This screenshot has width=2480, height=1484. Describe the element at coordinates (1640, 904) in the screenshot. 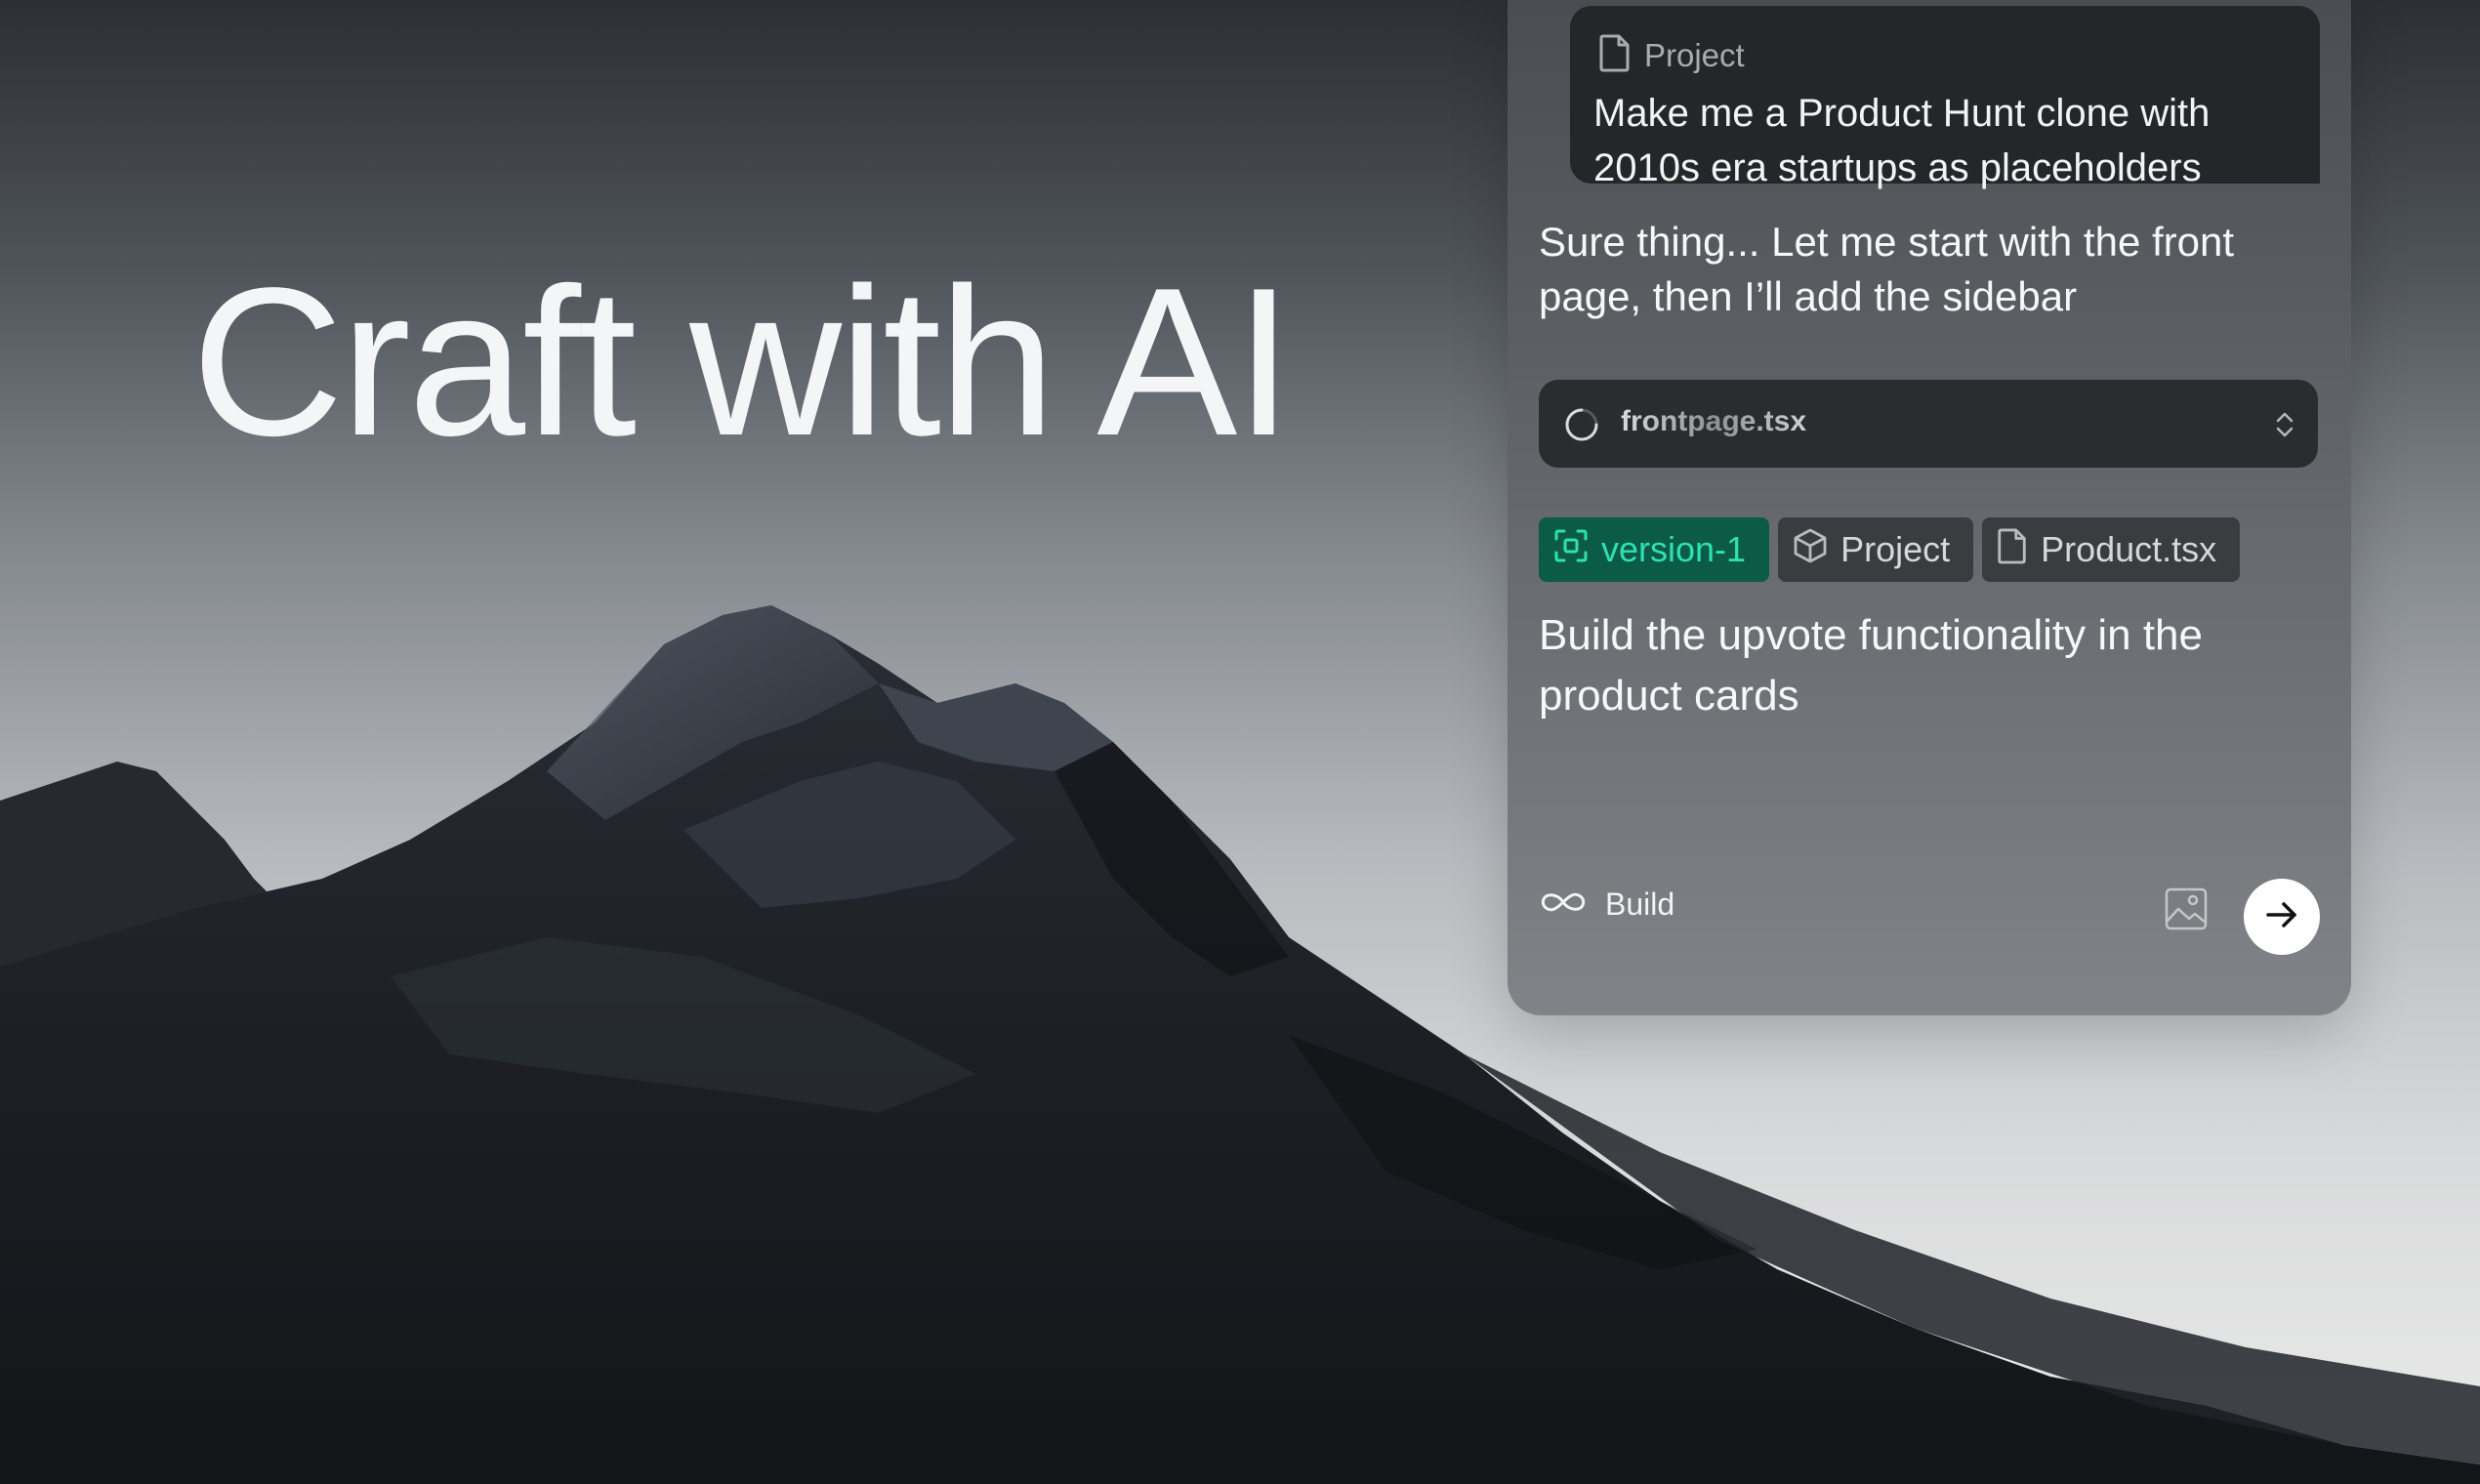

I see `mode-label: Build` at that location.